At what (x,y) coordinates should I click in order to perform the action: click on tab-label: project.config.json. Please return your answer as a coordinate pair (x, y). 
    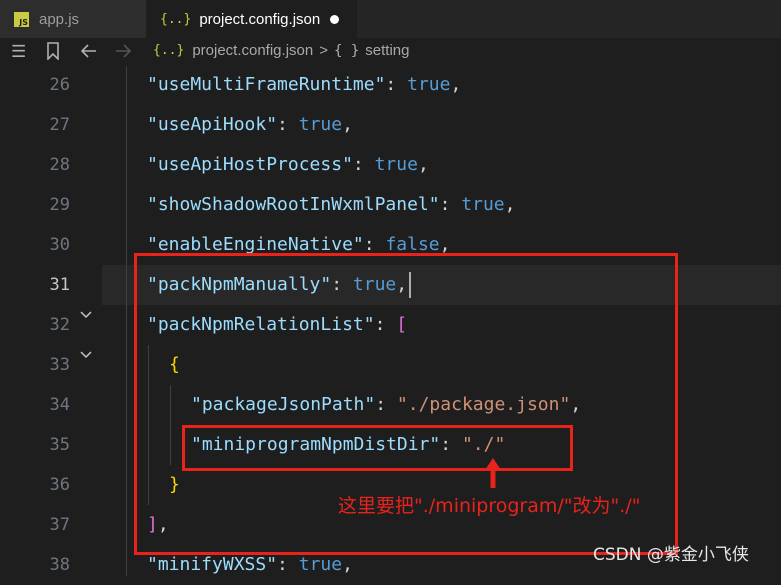
    Looking at the image, I should click on (260, 19).